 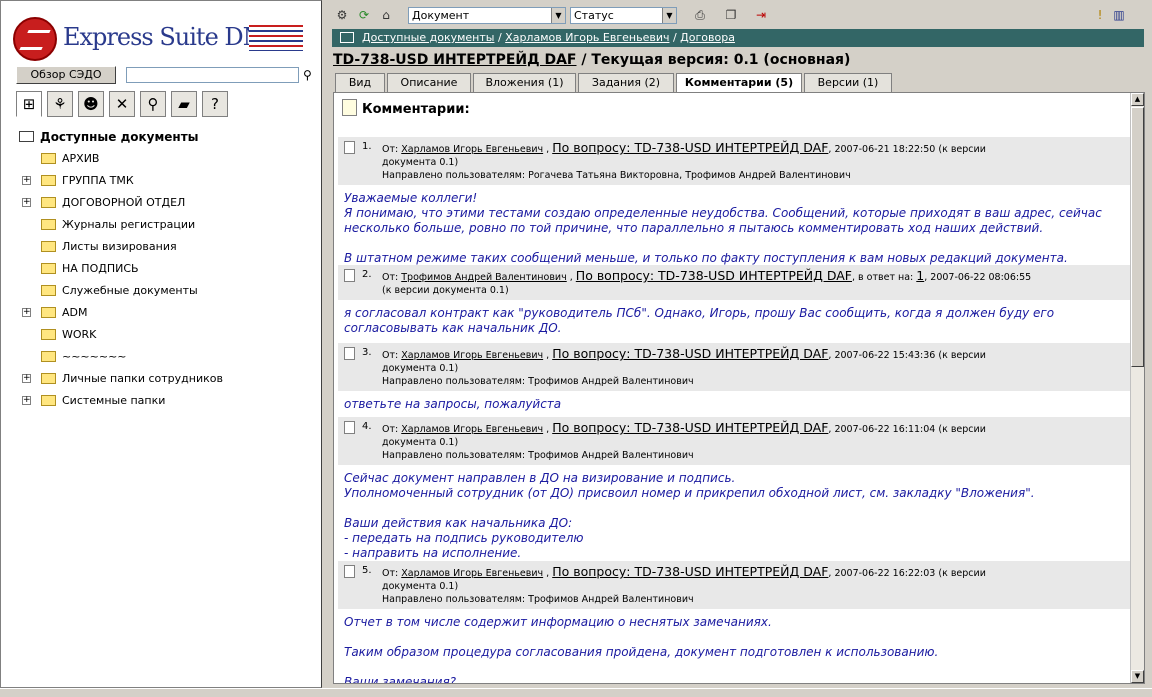 What do you see at coordinates (700, 15) in the screenshot?
I see `print-icon: ⎙` at bounding box center [700, 15].